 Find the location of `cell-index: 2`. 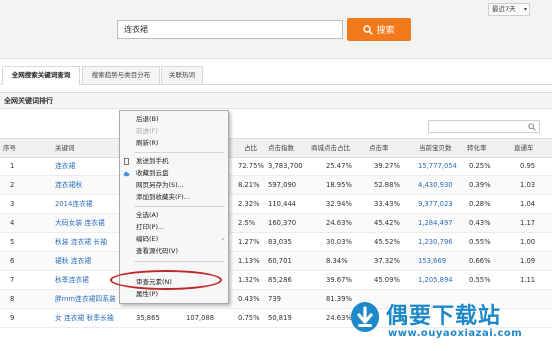

cell-index: 2 is located at coordinates (12, 185).